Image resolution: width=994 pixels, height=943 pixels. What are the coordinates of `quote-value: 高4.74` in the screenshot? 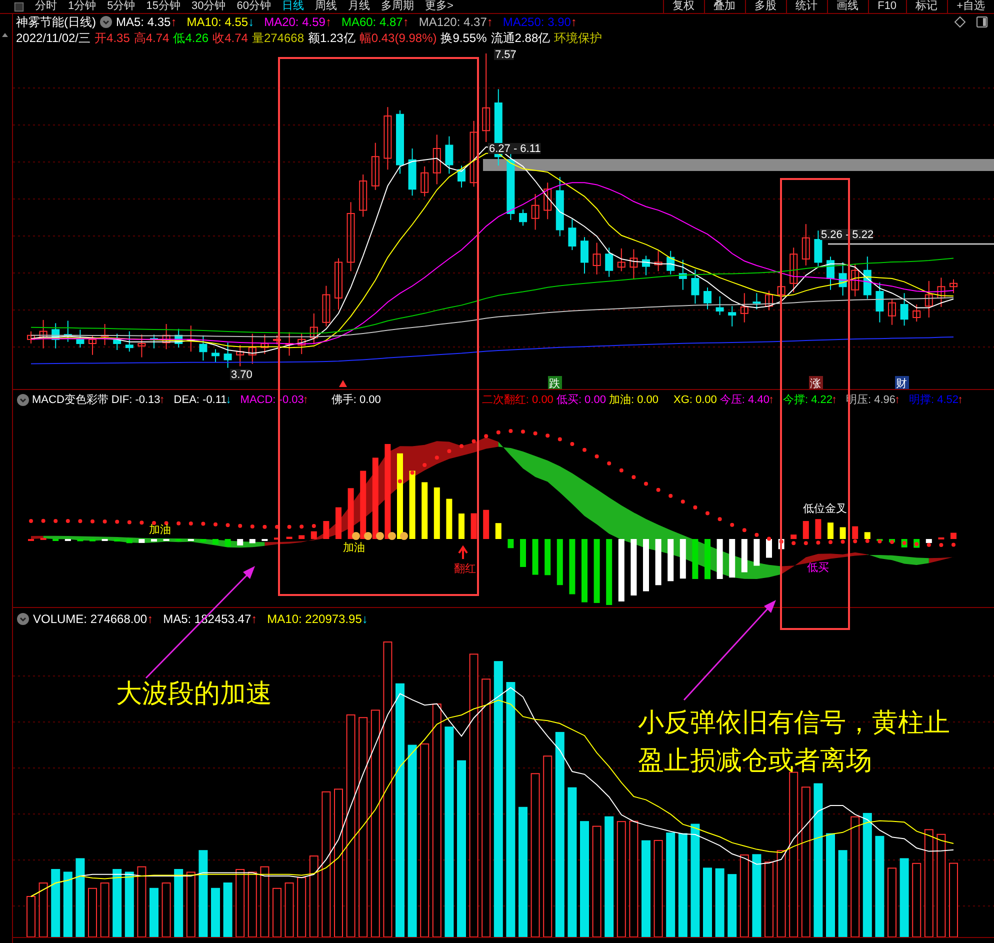 It's located at (152, 38).